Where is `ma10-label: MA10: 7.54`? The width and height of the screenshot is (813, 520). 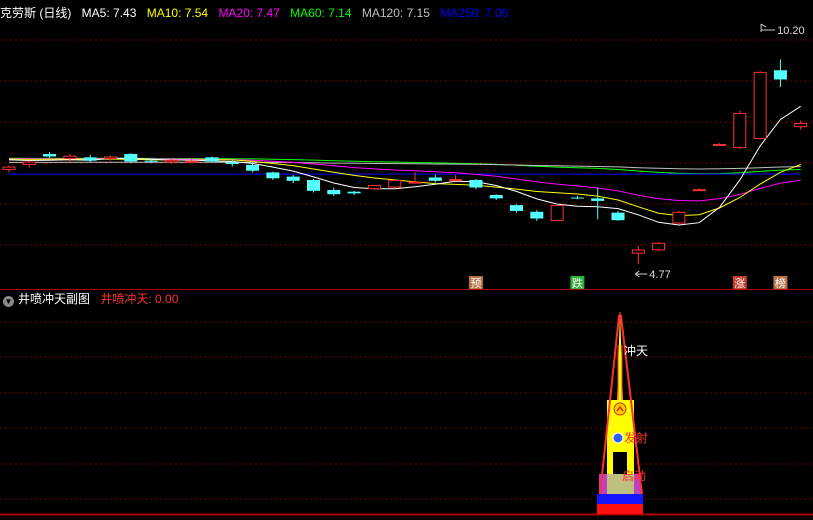
ma10-label: MA10: 7.54 is located at coordinates (177, 13).